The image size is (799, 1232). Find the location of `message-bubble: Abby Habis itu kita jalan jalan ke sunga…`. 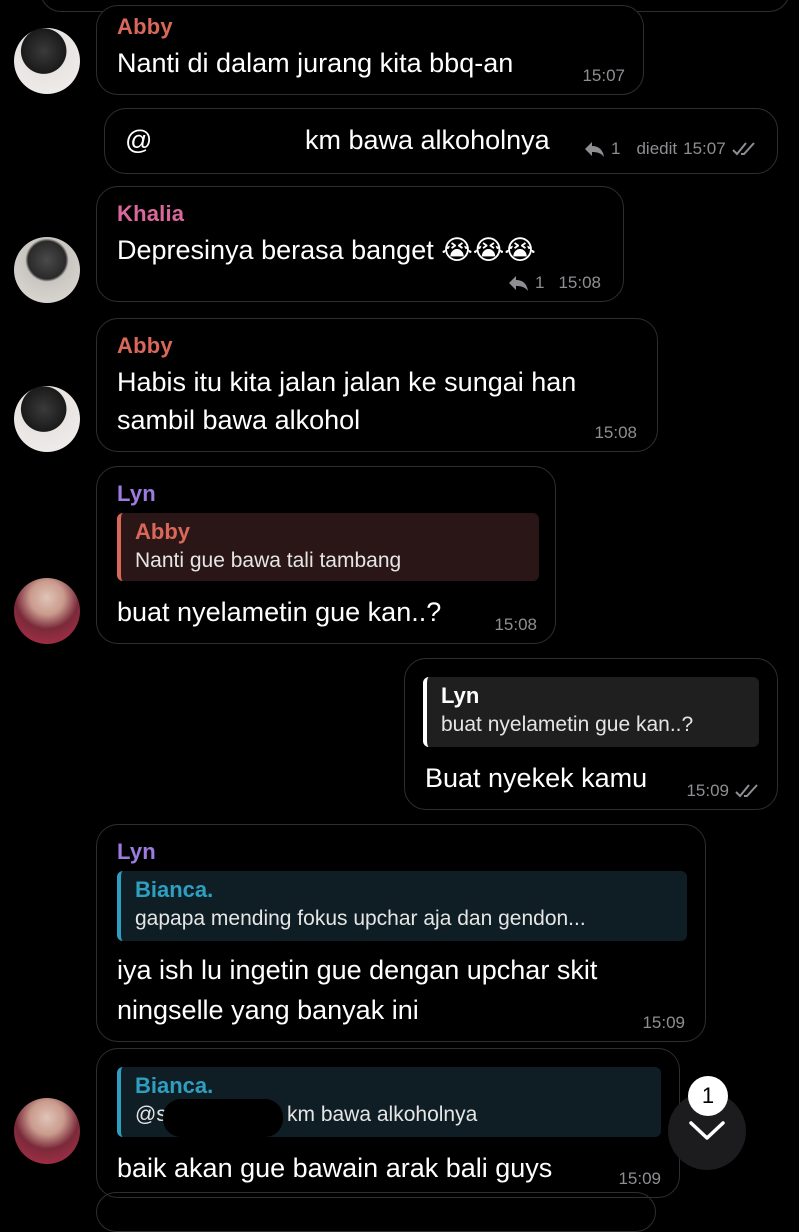

message-bubble: Abby Habis itu kita jalan jalan ke sunga… is located at coordinates (377, 385).